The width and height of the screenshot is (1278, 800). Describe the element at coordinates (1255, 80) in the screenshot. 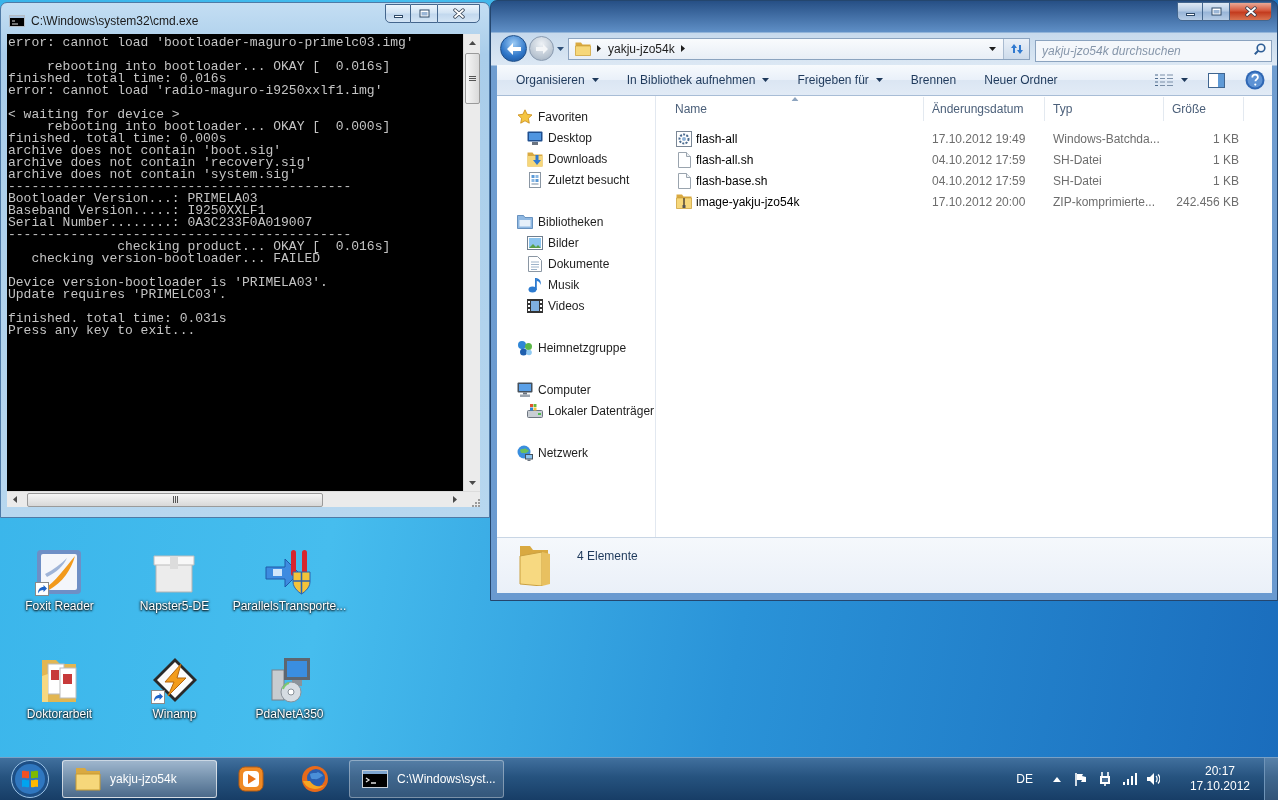

I see `help-button` at that location.